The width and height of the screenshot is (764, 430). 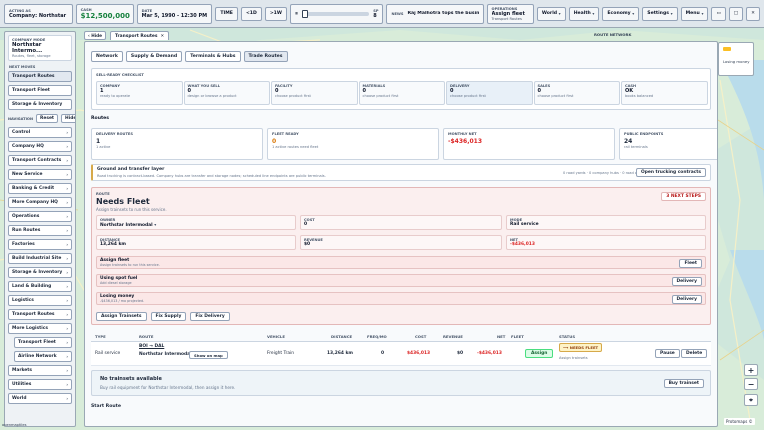 What do you see at coordinates (606, 222) in the screenshot?
I see `mode-cell: MODE Rail service` at bounding box center [606, 222].